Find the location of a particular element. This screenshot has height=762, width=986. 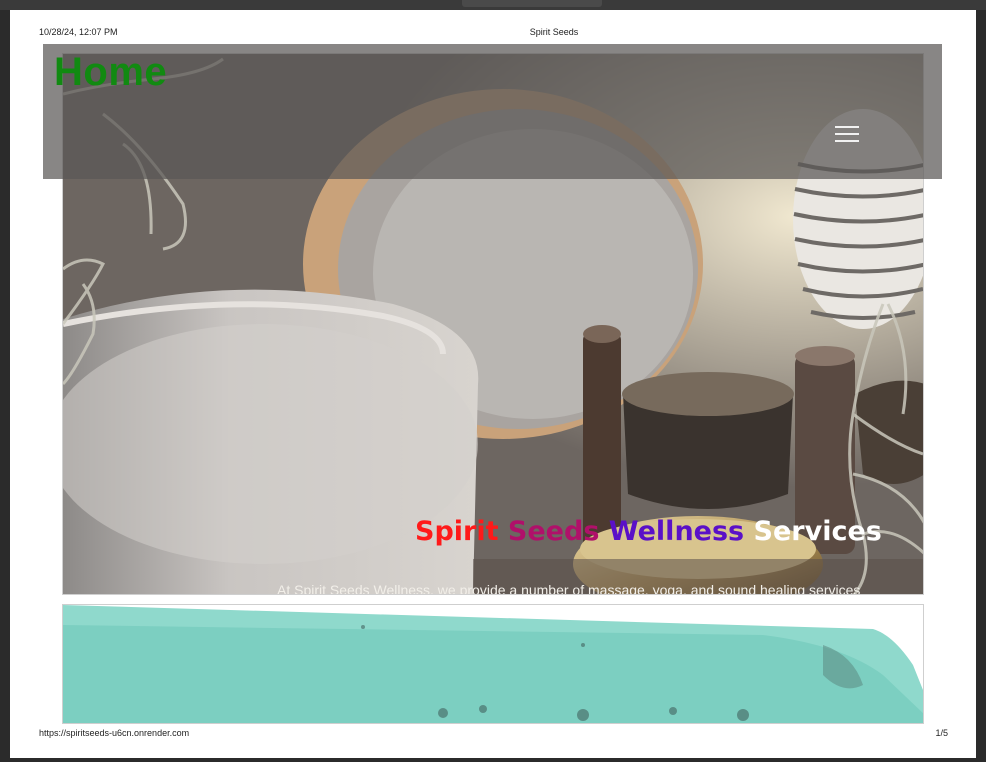

print-url: https://spiritseeds-u6cn.onrender.com is located at coordinates (114, 733).